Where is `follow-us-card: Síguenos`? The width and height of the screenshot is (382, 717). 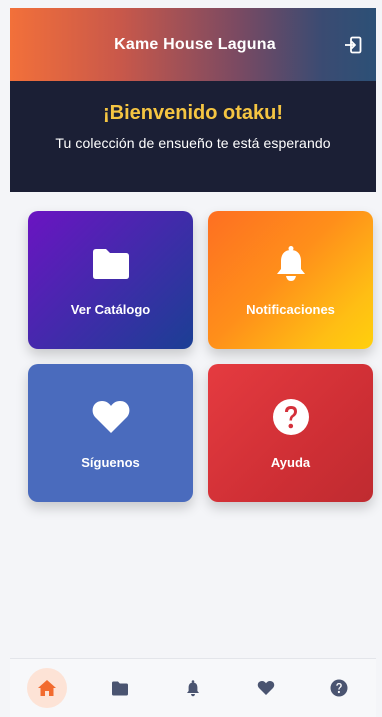 follow-us-card: Síguenos is located at coordinates (110, 433).